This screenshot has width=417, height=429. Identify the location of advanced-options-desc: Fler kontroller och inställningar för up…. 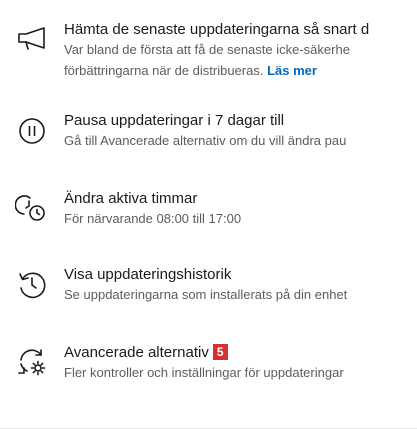
(204, 372).